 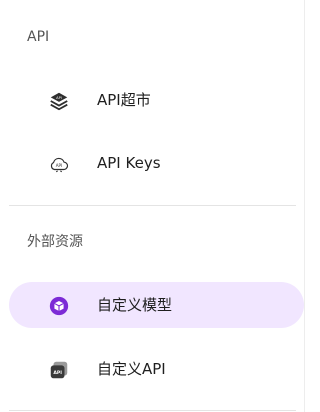 What do you see at coordinates (38, 37) in the screenshot?
I see `section-title-api: API` at bounding box center [38, 37].